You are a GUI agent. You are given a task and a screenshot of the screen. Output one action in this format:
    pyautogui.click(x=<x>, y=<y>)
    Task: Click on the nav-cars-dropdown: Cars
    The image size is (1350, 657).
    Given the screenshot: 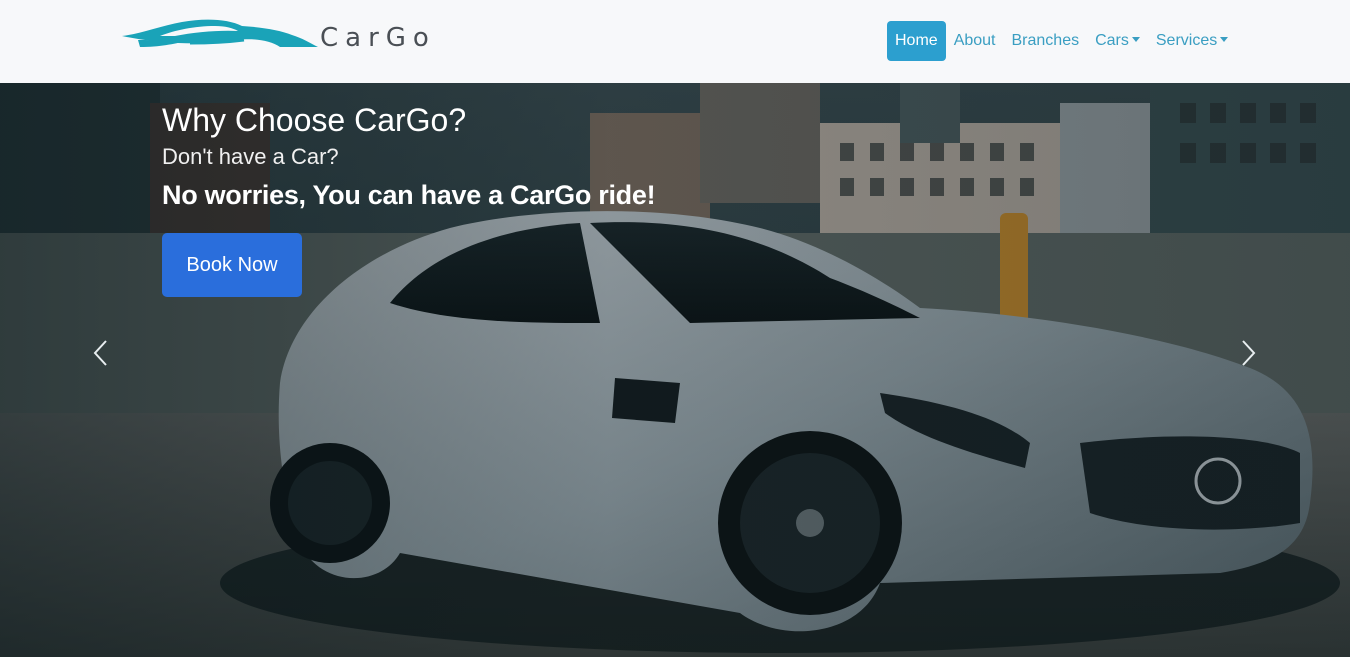 What is the action you would take?
    pyautogui.click(x=1117, y=41)
    